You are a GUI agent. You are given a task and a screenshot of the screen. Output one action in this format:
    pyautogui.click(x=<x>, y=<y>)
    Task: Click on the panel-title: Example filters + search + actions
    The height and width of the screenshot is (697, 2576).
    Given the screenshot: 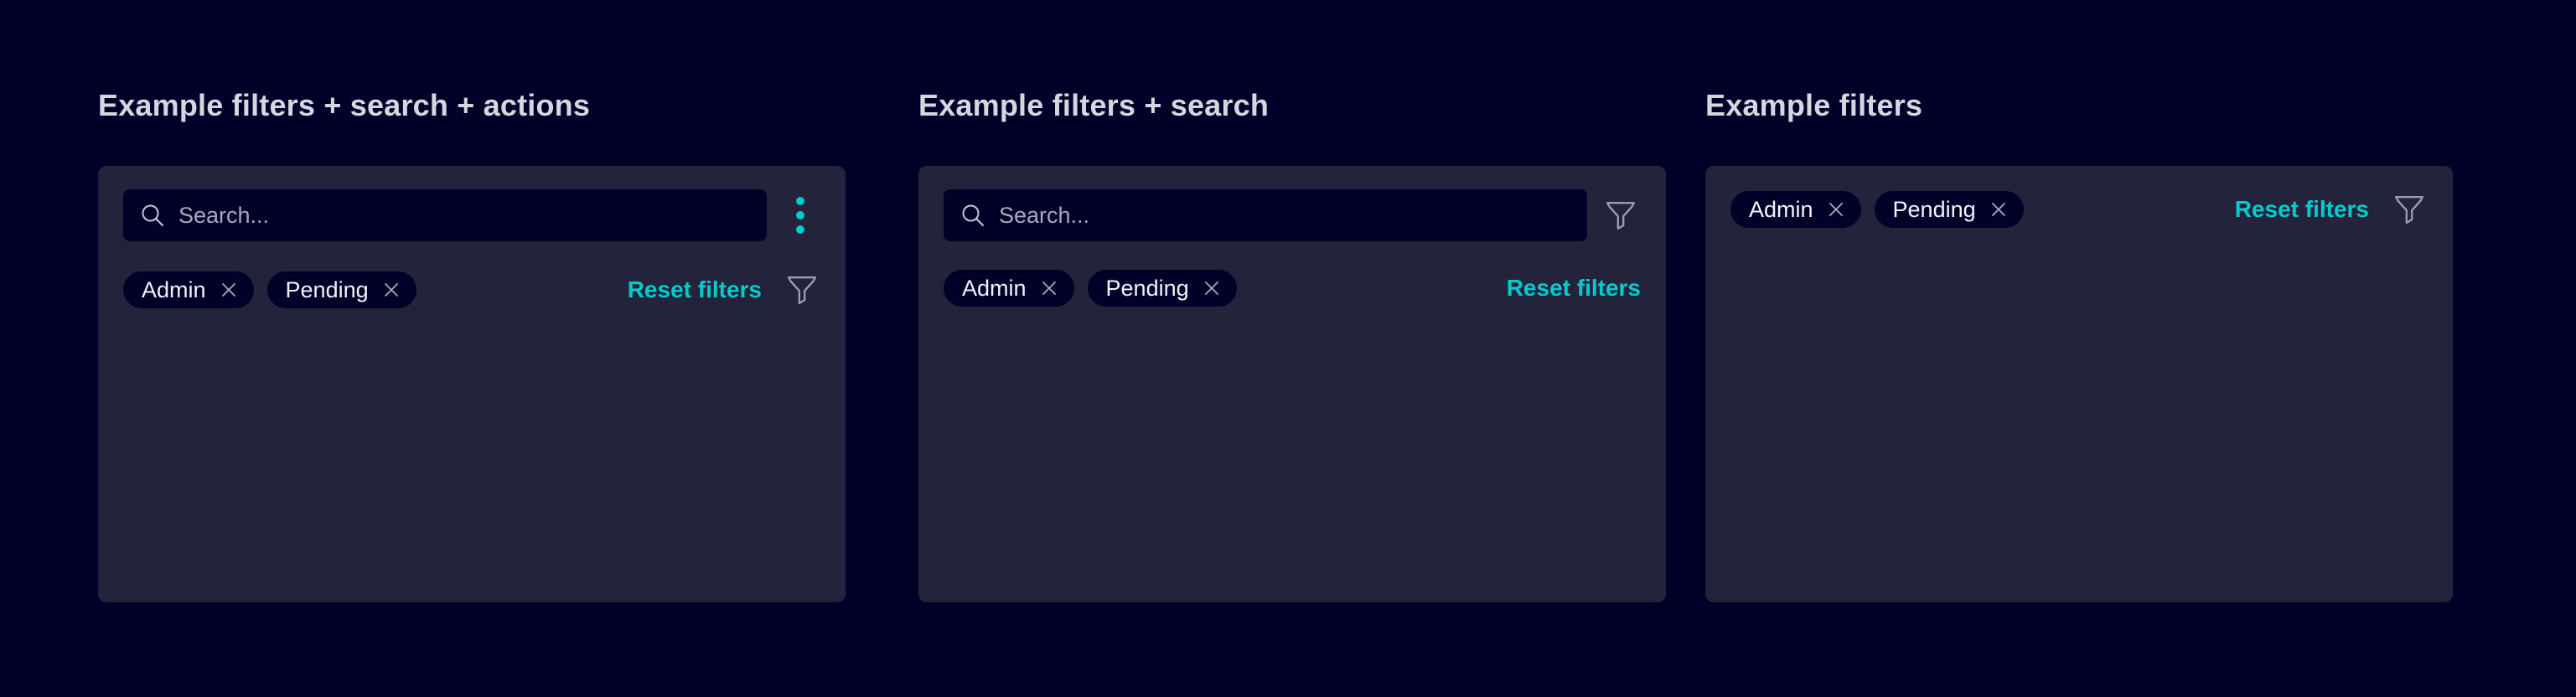 What is the action you would take?
    pyautogui.click(x=344, y=105)
    